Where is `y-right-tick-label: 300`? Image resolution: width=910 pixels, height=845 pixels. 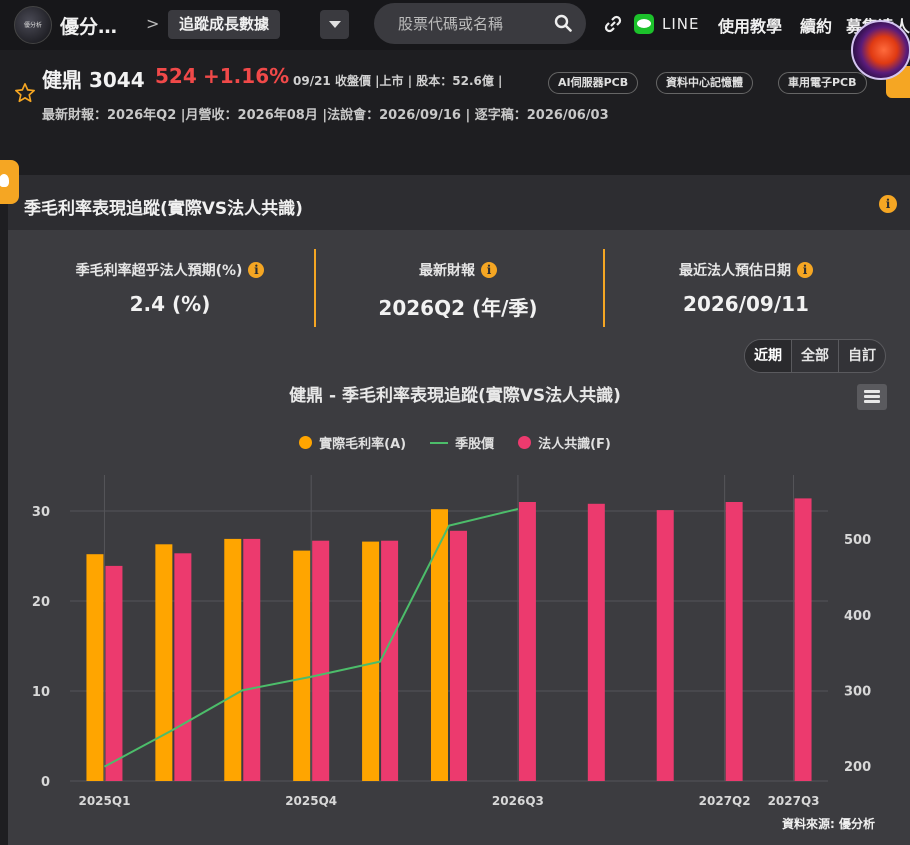
y-right-tick-label: 300 is located at coordinates (857, 691).